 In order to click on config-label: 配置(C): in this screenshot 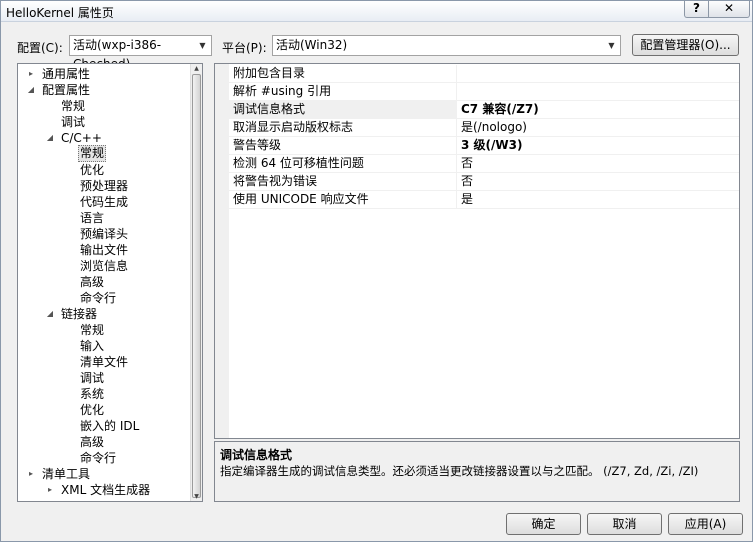, I will do `click(40, 48)`.